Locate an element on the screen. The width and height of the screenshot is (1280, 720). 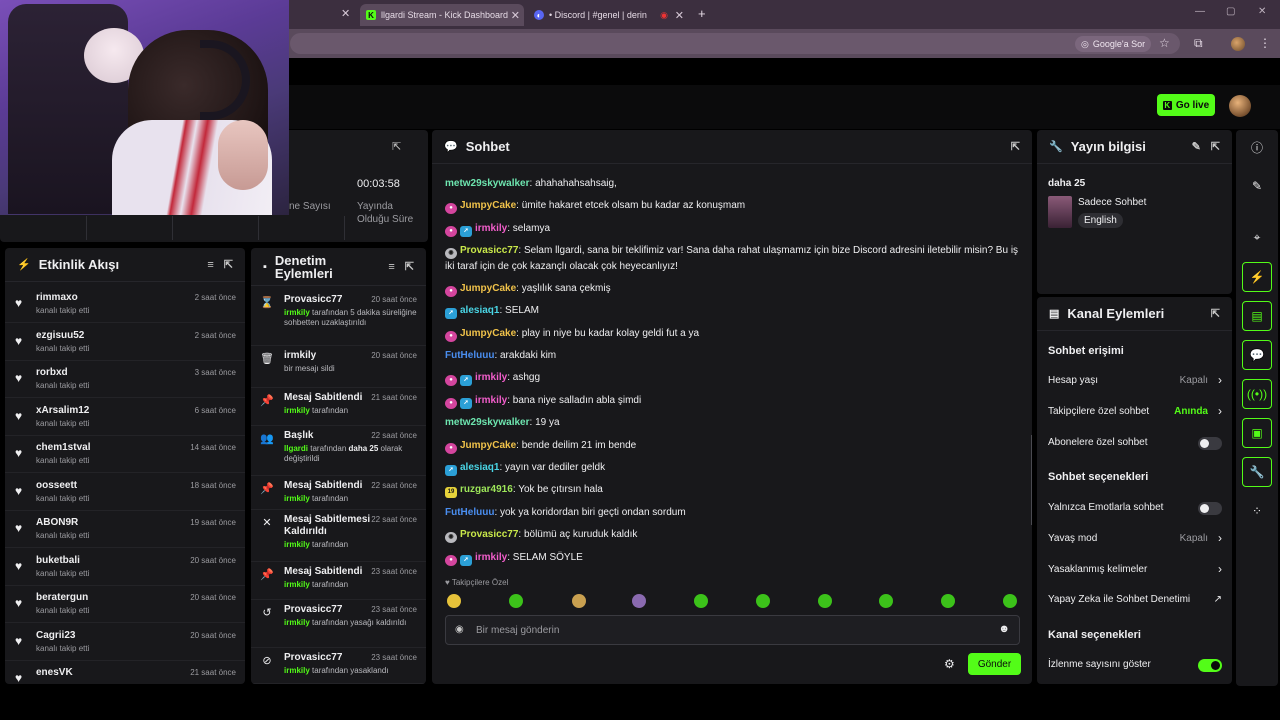
activity-username: buketbali is located at coordinates (58, 560).